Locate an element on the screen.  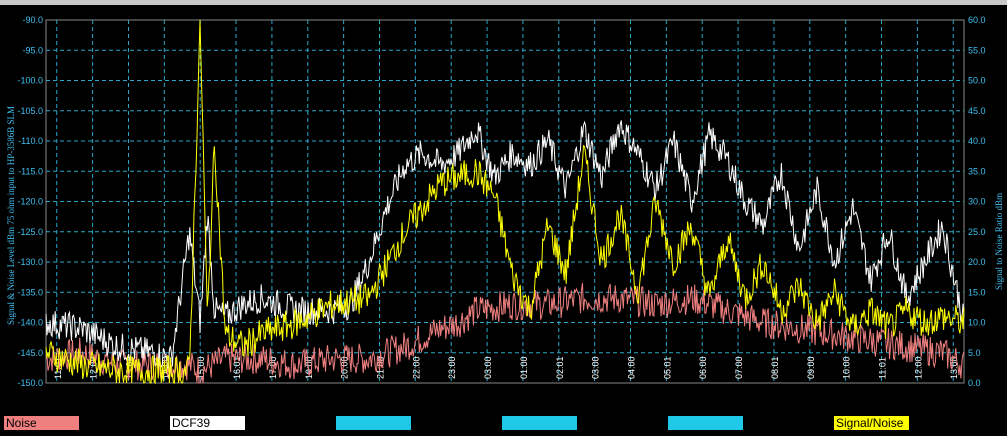
right-tick-label: 0.0 is located at coordinates (974, 383).